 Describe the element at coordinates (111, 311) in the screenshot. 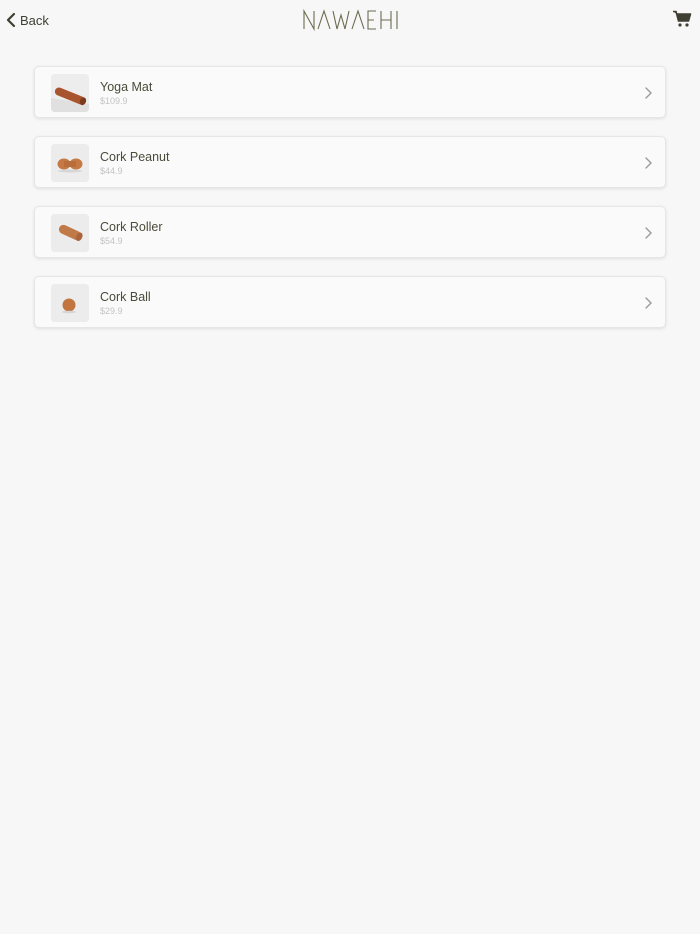

I see `product-price: $29.9` at that location.